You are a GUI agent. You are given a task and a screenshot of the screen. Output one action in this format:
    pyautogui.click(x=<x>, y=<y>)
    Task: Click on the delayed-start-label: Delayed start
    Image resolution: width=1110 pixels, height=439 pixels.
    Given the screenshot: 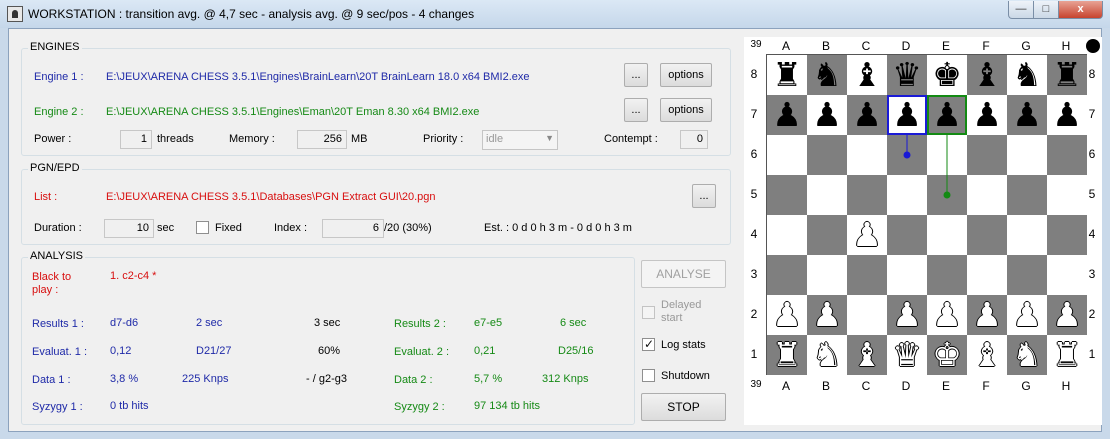 What is the action you would take?
    pyautogui.click(x=681, y=311)
    